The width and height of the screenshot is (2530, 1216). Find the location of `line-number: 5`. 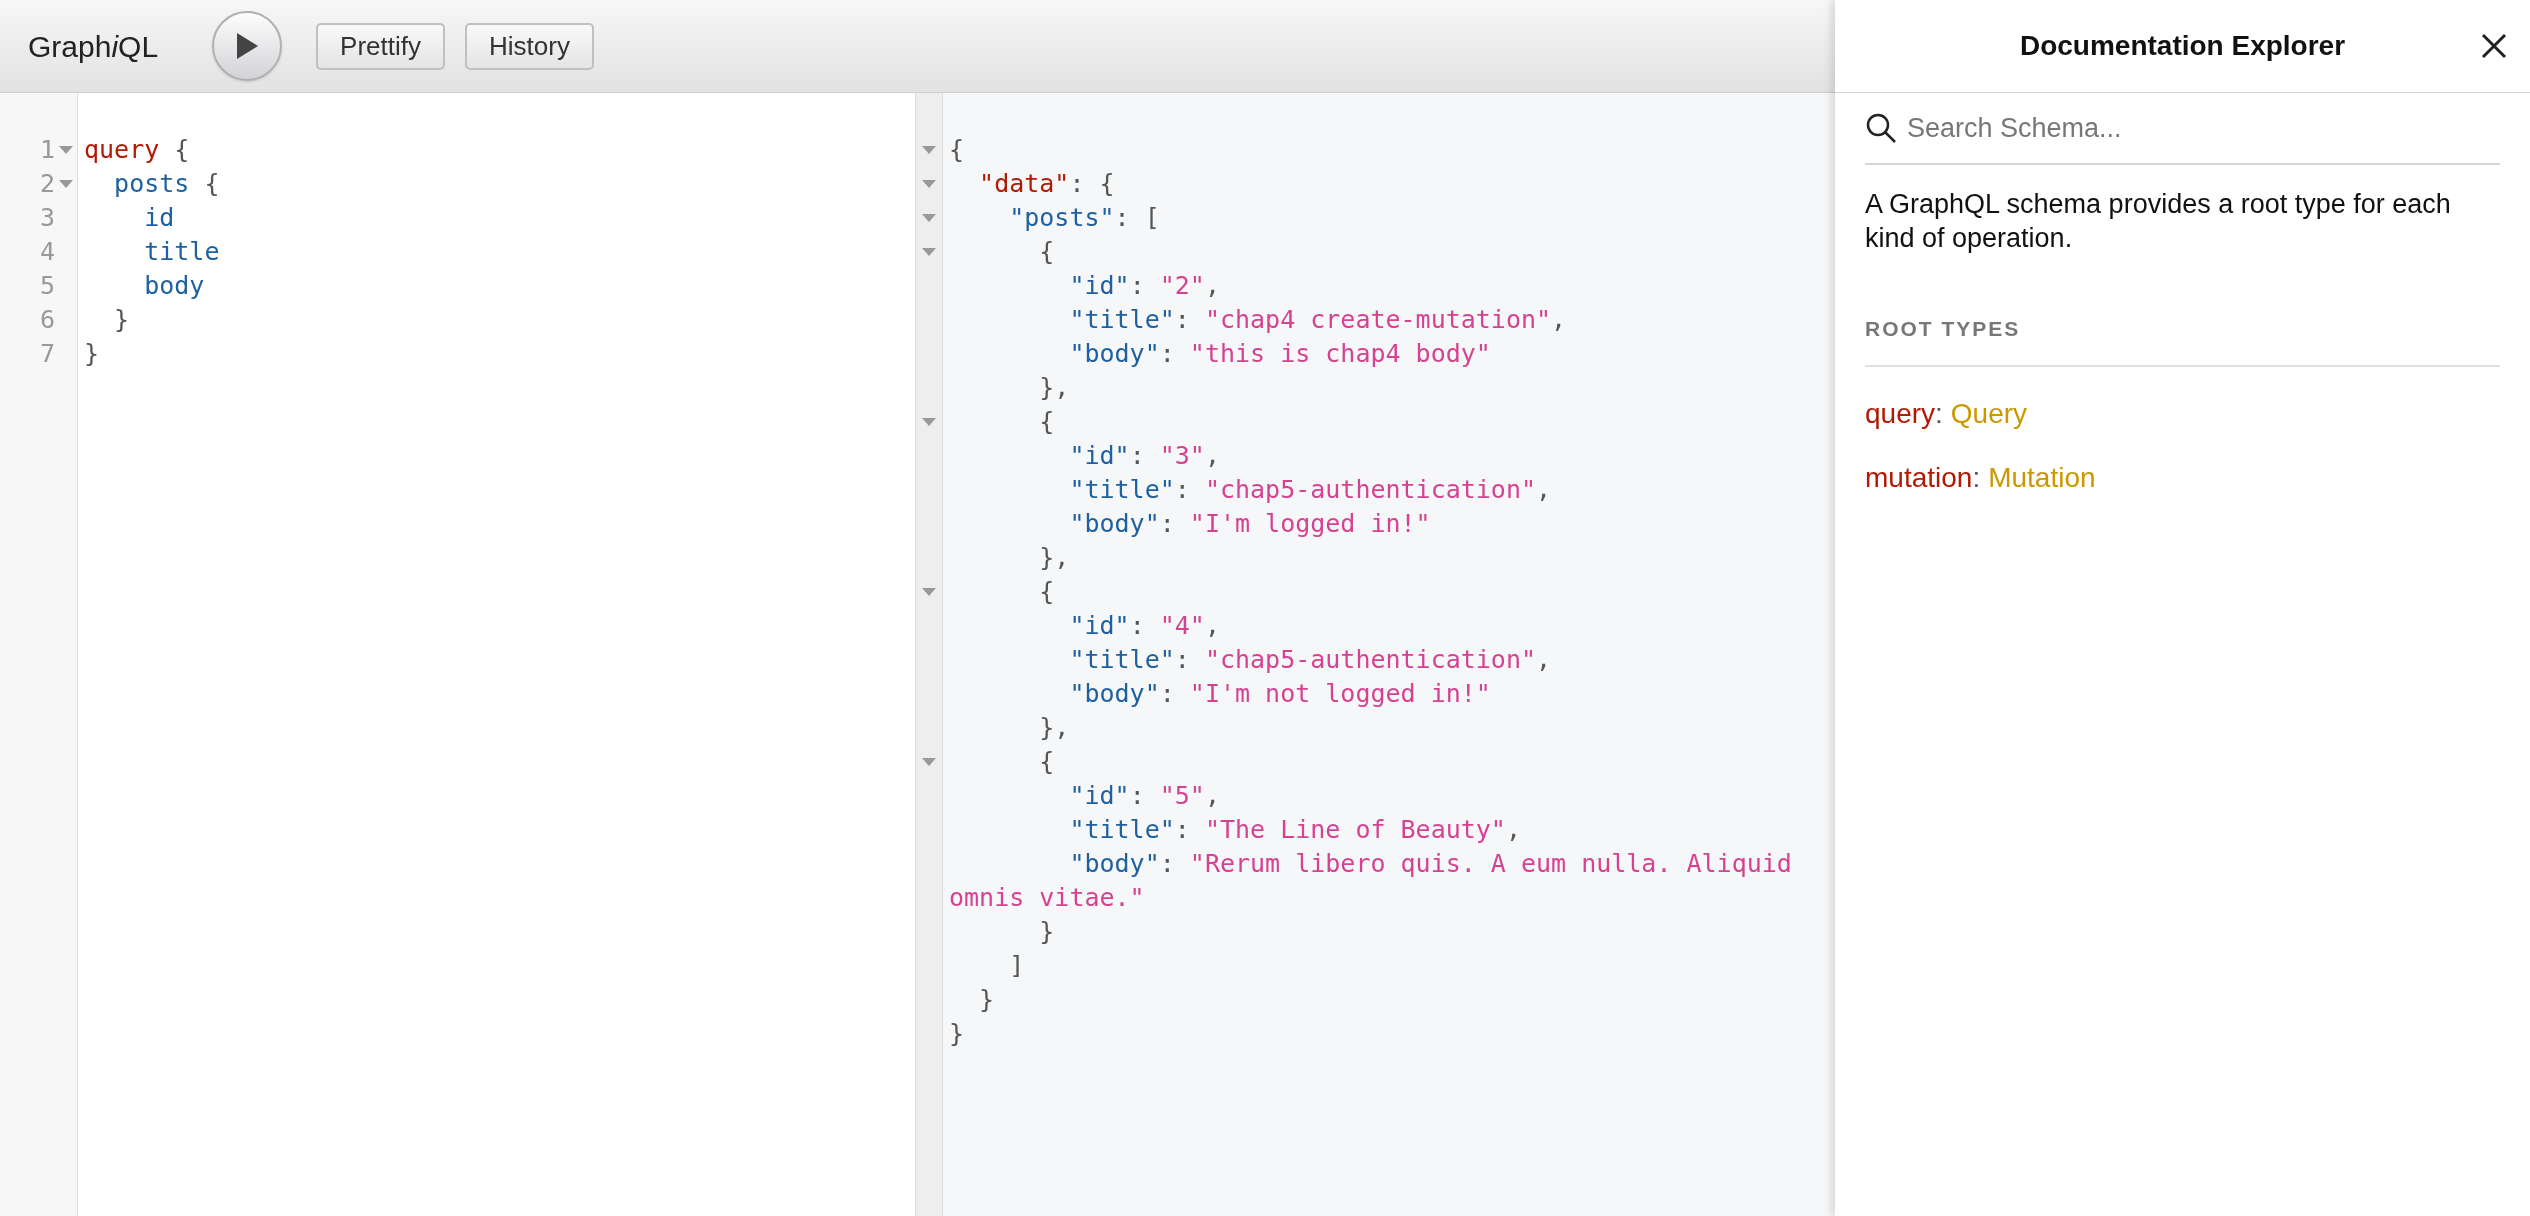

line-number: 5 is located at coordinates (47, 286).